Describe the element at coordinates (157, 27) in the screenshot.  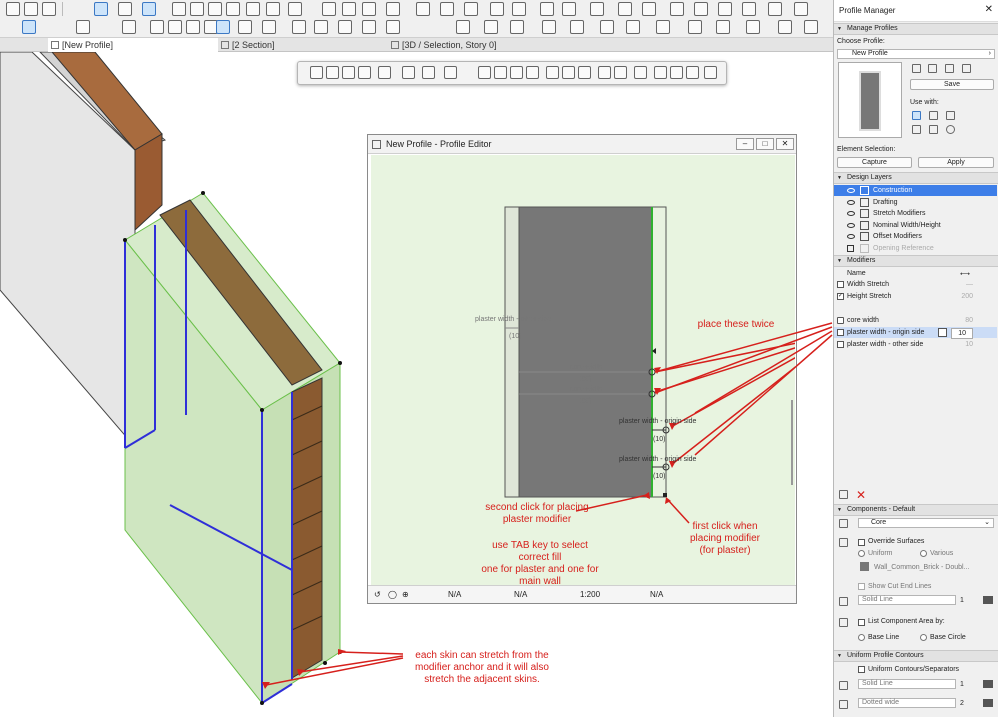
I see `window-tool-icon` at that location.